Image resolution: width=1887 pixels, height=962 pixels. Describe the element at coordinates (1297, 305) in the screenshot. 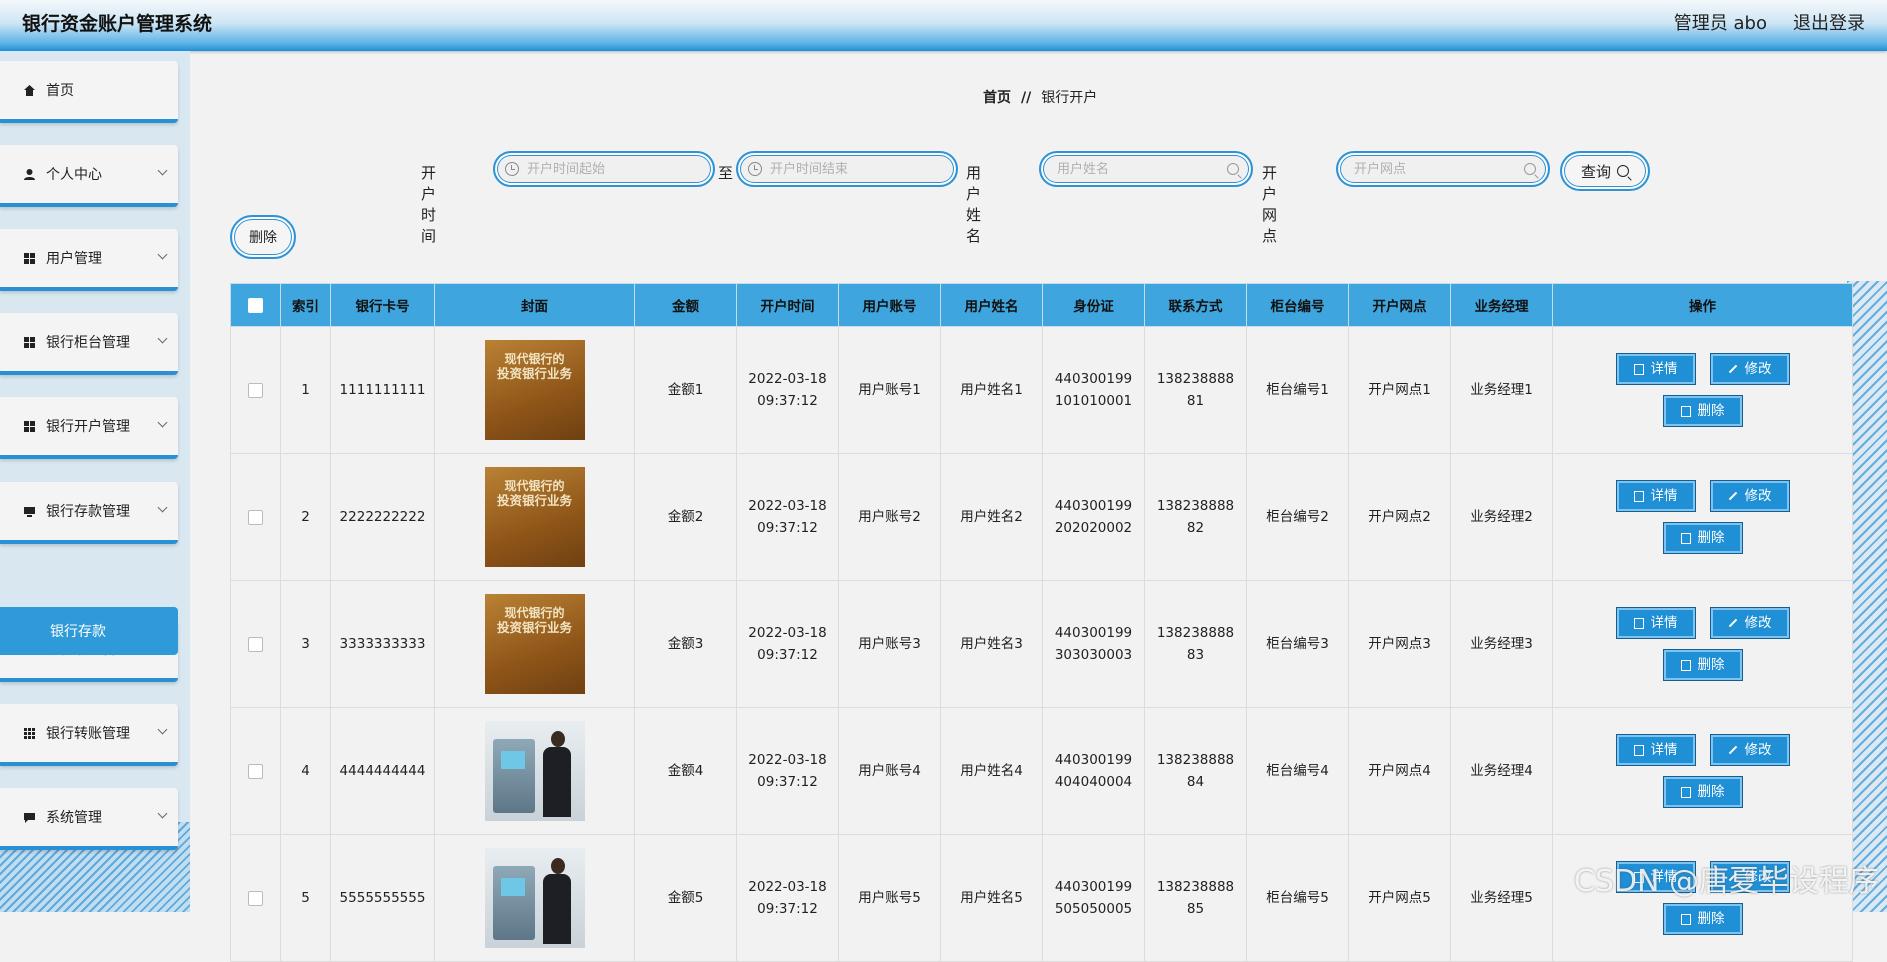

I see `column-header: 柜台编号` at that location.